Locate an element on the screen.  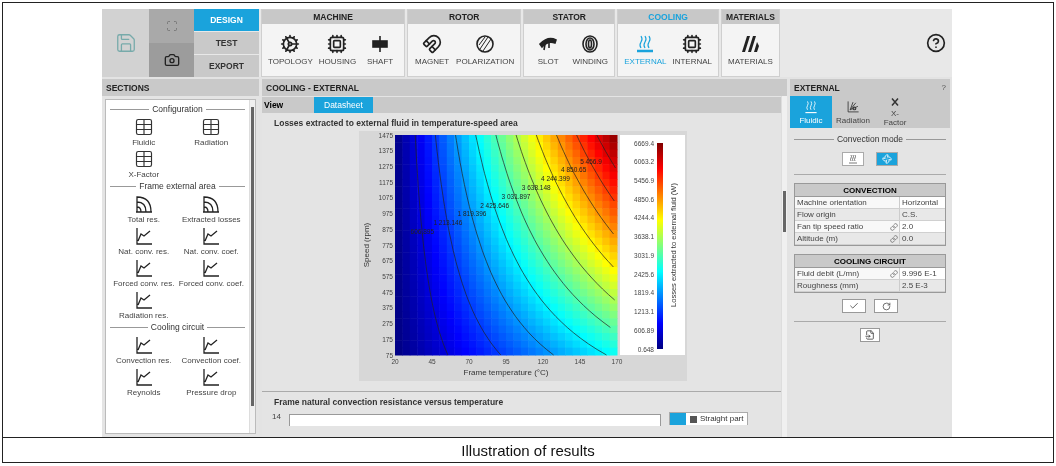
property-label: Flow origin is located at coordinates (816, 214).